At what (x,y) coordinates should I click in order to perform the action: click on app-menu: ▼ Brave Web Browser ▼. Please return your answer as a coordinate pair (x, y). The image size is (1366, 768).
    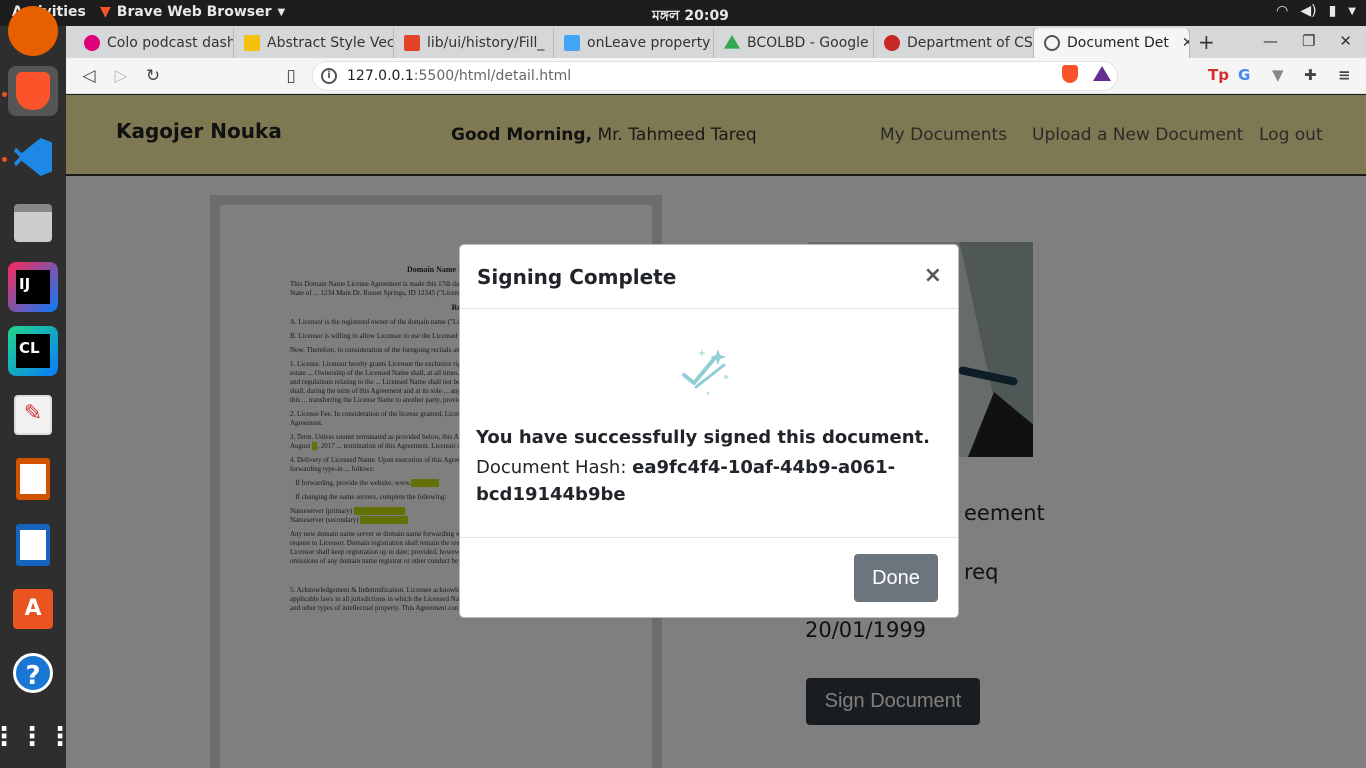
    Looking at the image, I should click on (192, 12).